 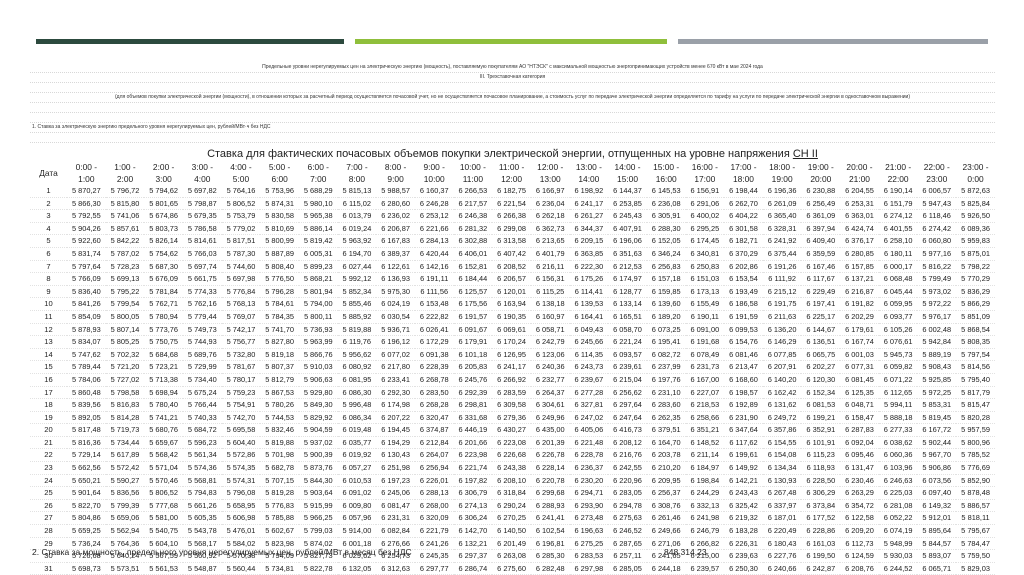 I want to click on price-cell: 5 787,30, so click(x=241, y=254).